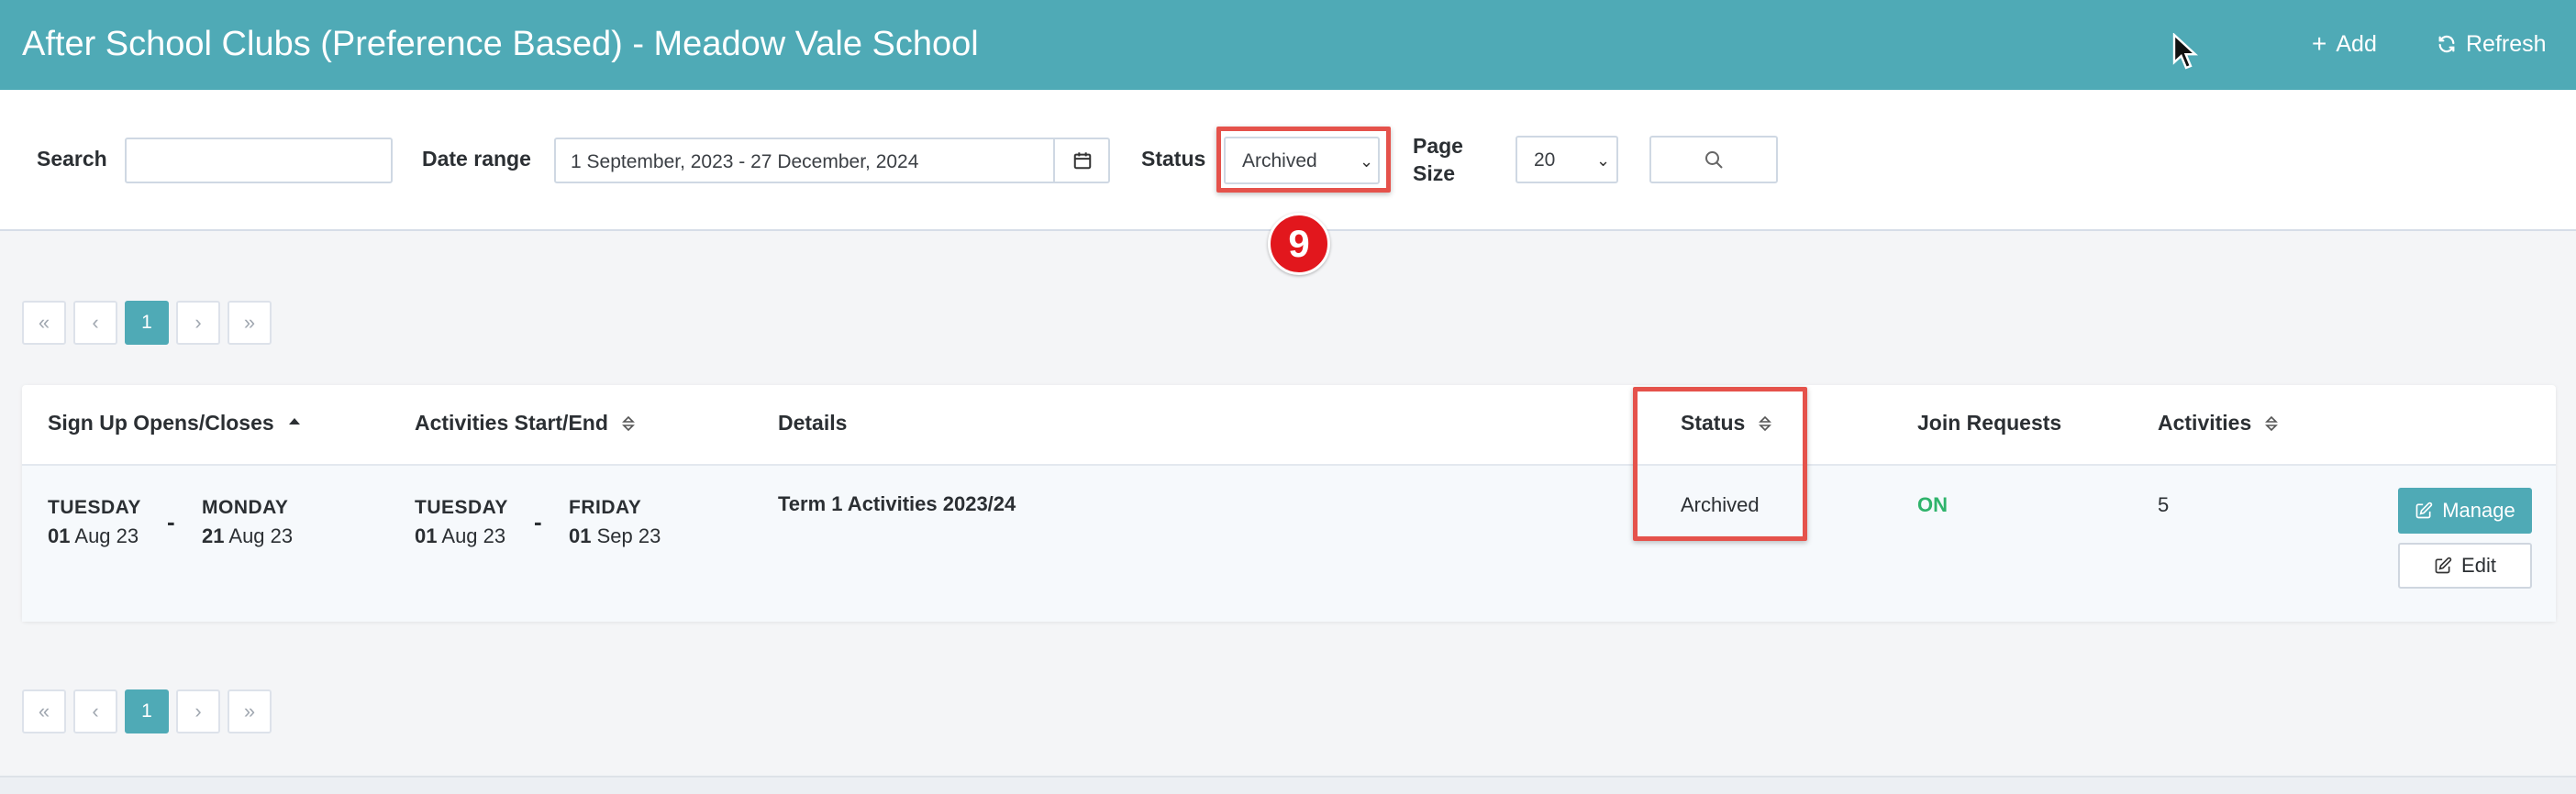 The width and height of the screenshot is (2576, 794). I want to click on add-button: + Add, so click(2344, 44).